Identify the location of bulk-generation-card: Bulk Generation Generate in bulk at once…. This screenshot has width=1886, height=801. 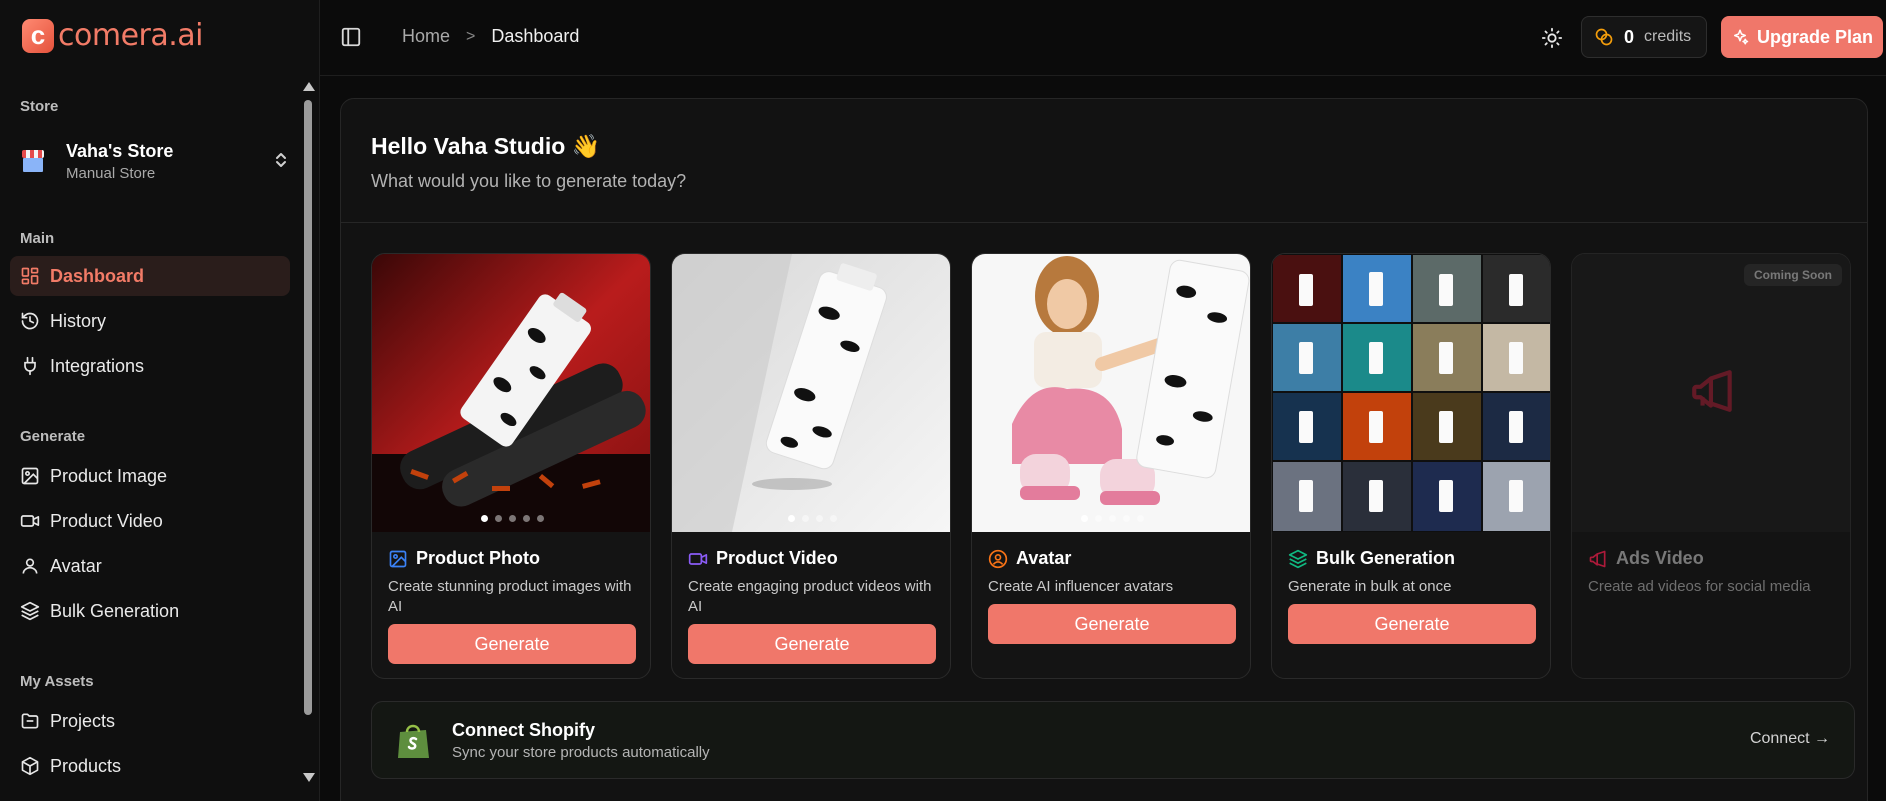
(1411, 466).